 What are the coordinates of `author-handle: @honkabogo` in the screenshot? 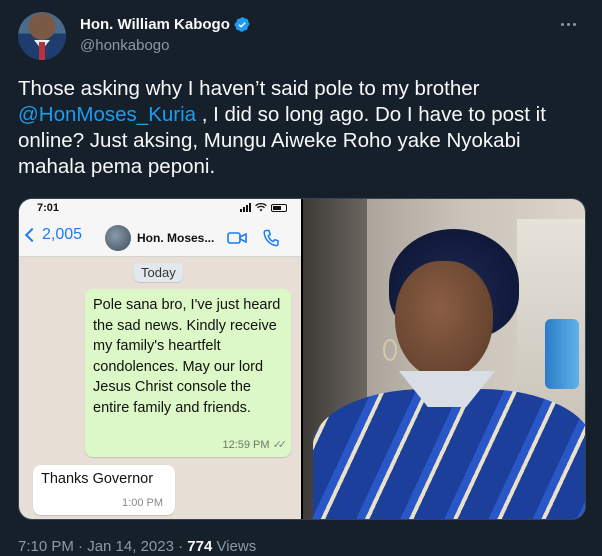 It's located at (124, 45).